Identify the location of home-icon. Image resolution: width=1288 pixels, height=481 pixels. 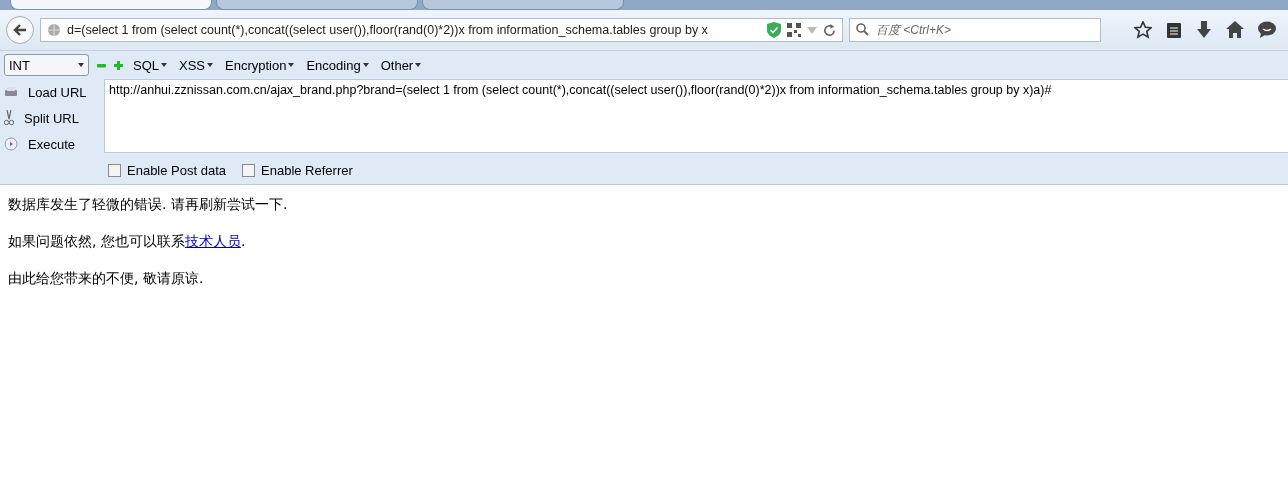
(1235, 29).